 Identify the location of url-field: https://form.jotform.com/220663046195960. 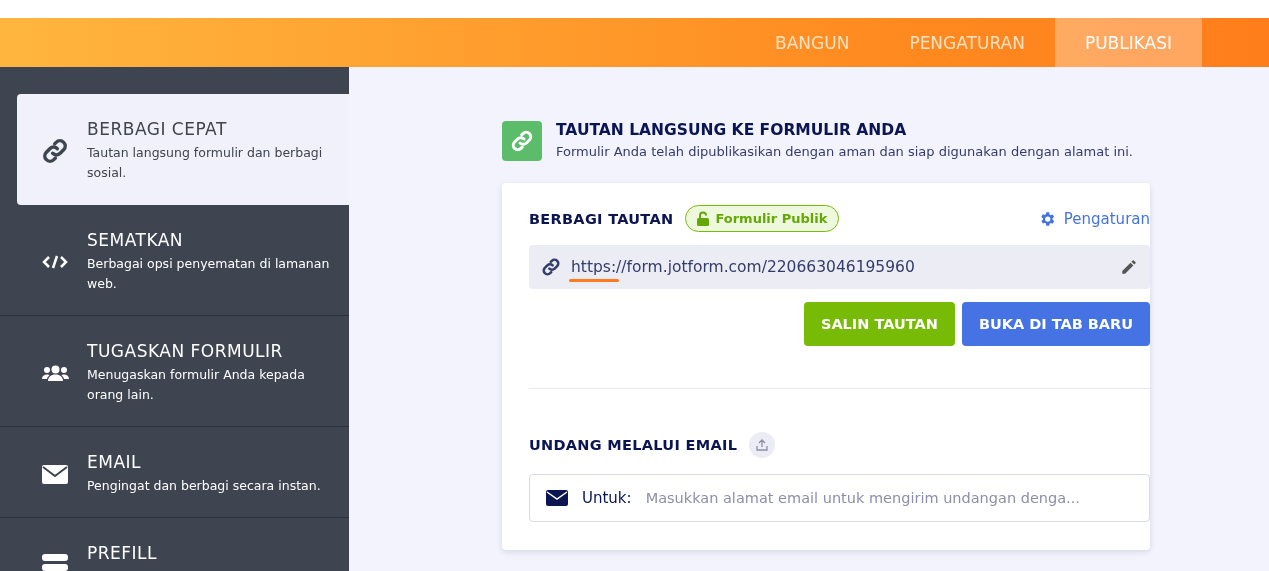
(839, 267).